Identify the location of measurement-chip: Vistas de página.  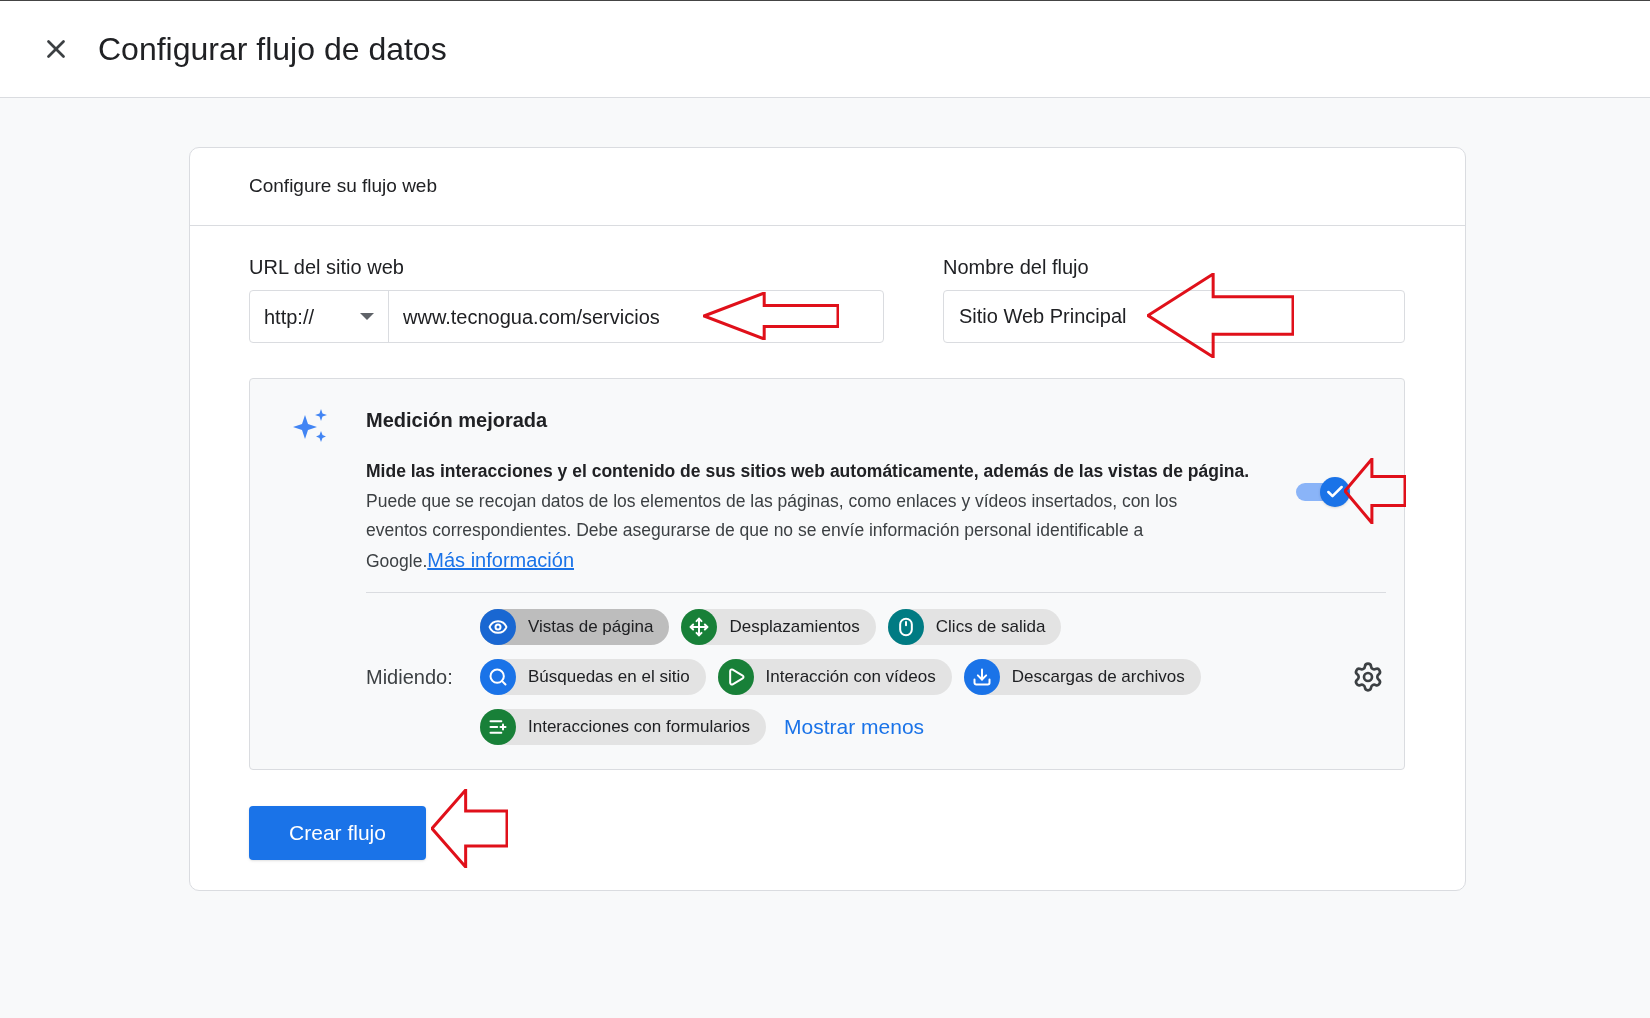
(575, 627).